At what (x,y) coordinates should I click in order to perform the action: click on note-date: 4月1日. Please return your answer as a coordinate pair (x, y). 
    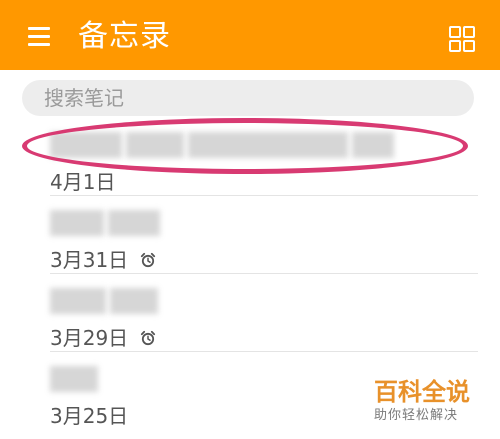
    Looking at the image, I should click on (83, 182).